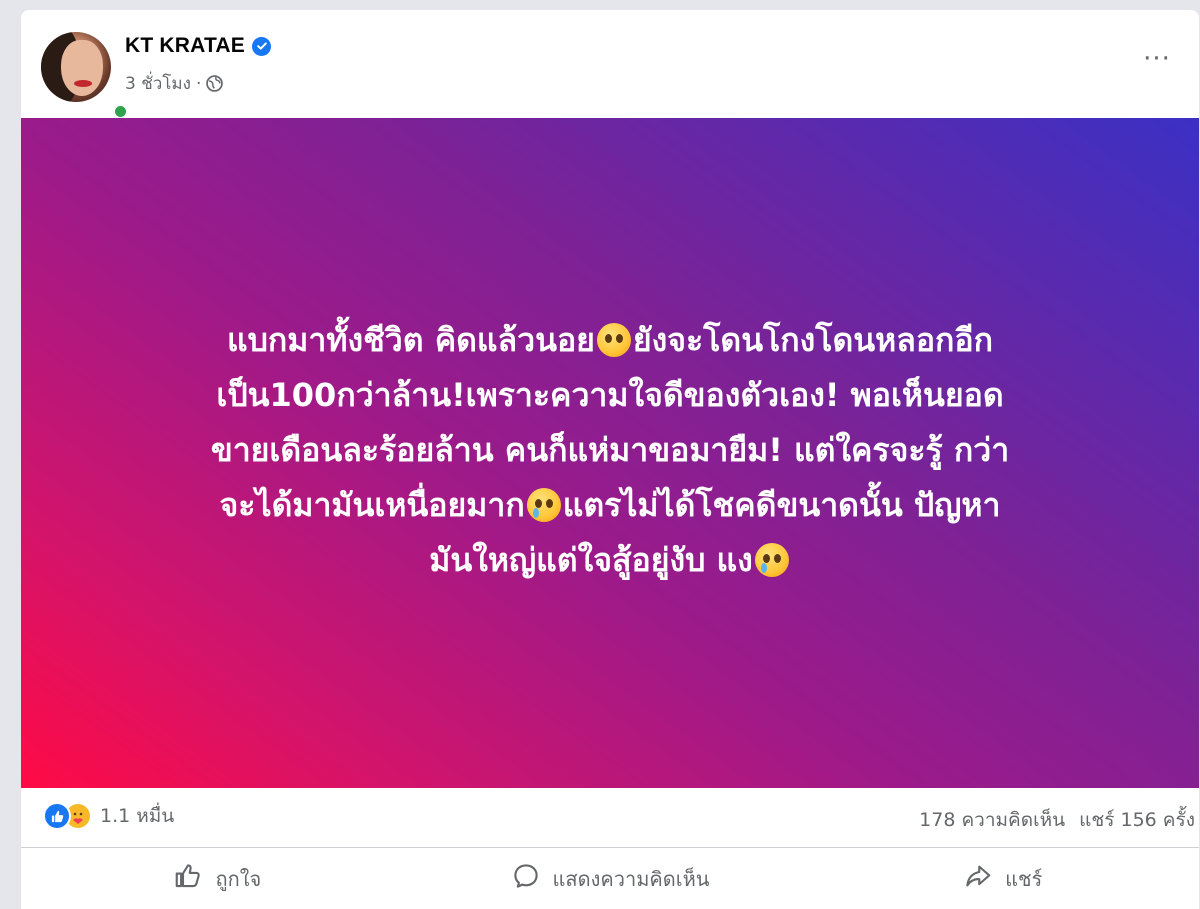 The image size is (1200, 909). I want to click on like-button-label: ถูกใจ, so click(238, 878).